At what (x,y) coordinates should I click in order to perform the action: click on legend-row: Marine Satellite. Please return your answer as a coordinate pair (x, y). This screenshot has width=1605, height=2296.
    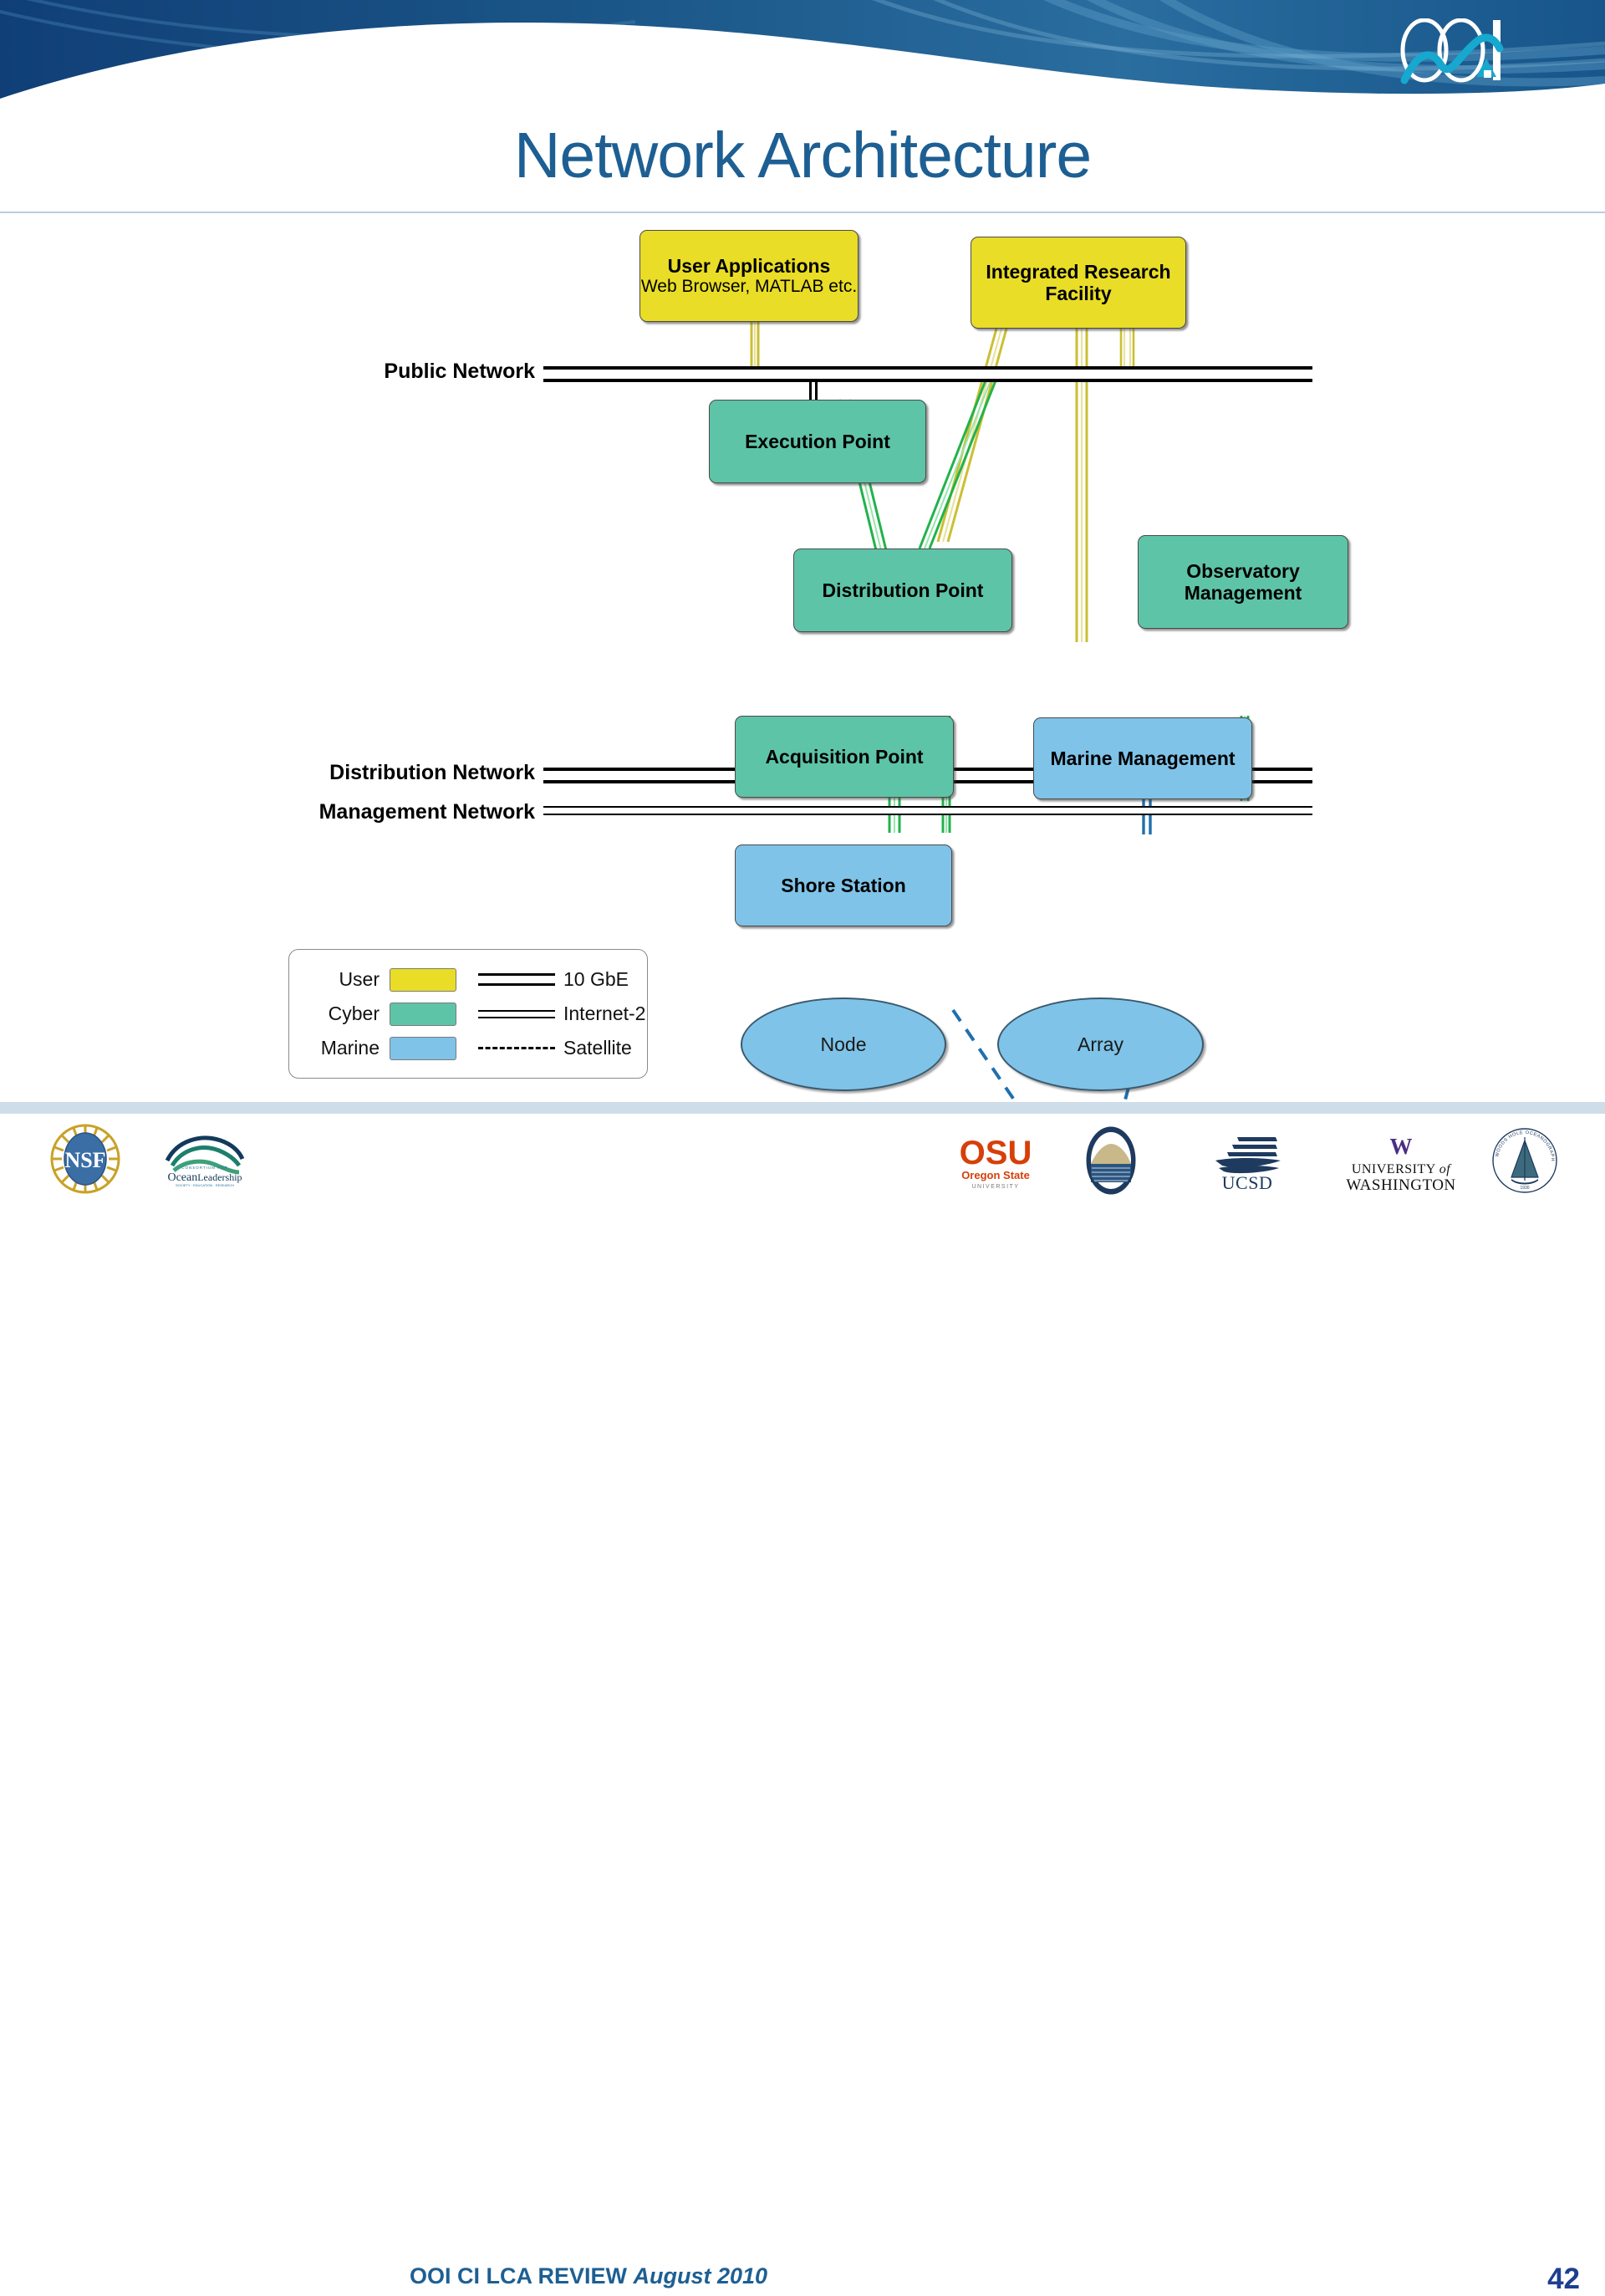
    Looking at the image, I should click on (468, 1048).